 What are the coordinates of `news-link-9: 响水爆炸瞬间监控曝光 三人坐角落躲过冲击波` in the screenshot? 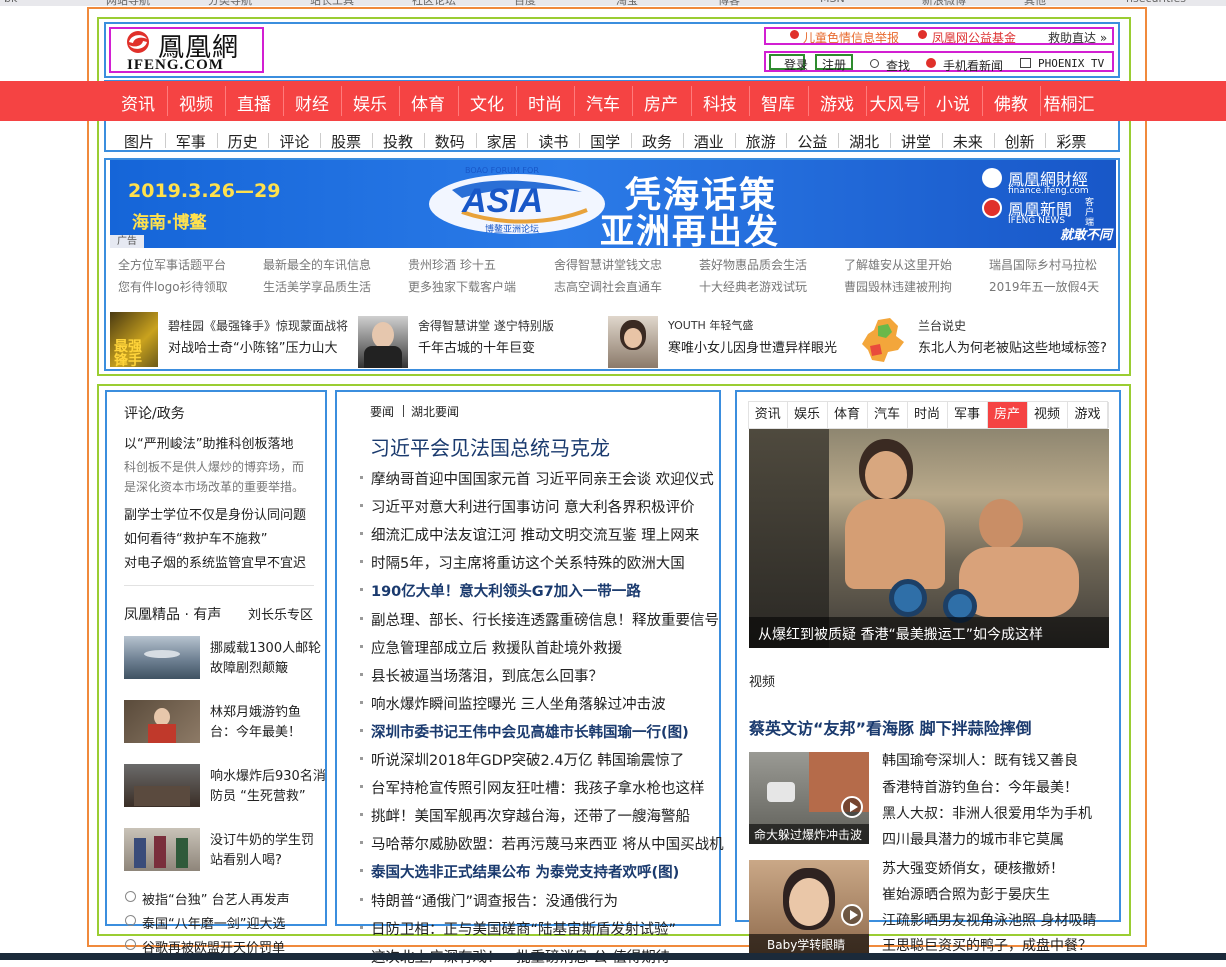 It's located at (518, 703).